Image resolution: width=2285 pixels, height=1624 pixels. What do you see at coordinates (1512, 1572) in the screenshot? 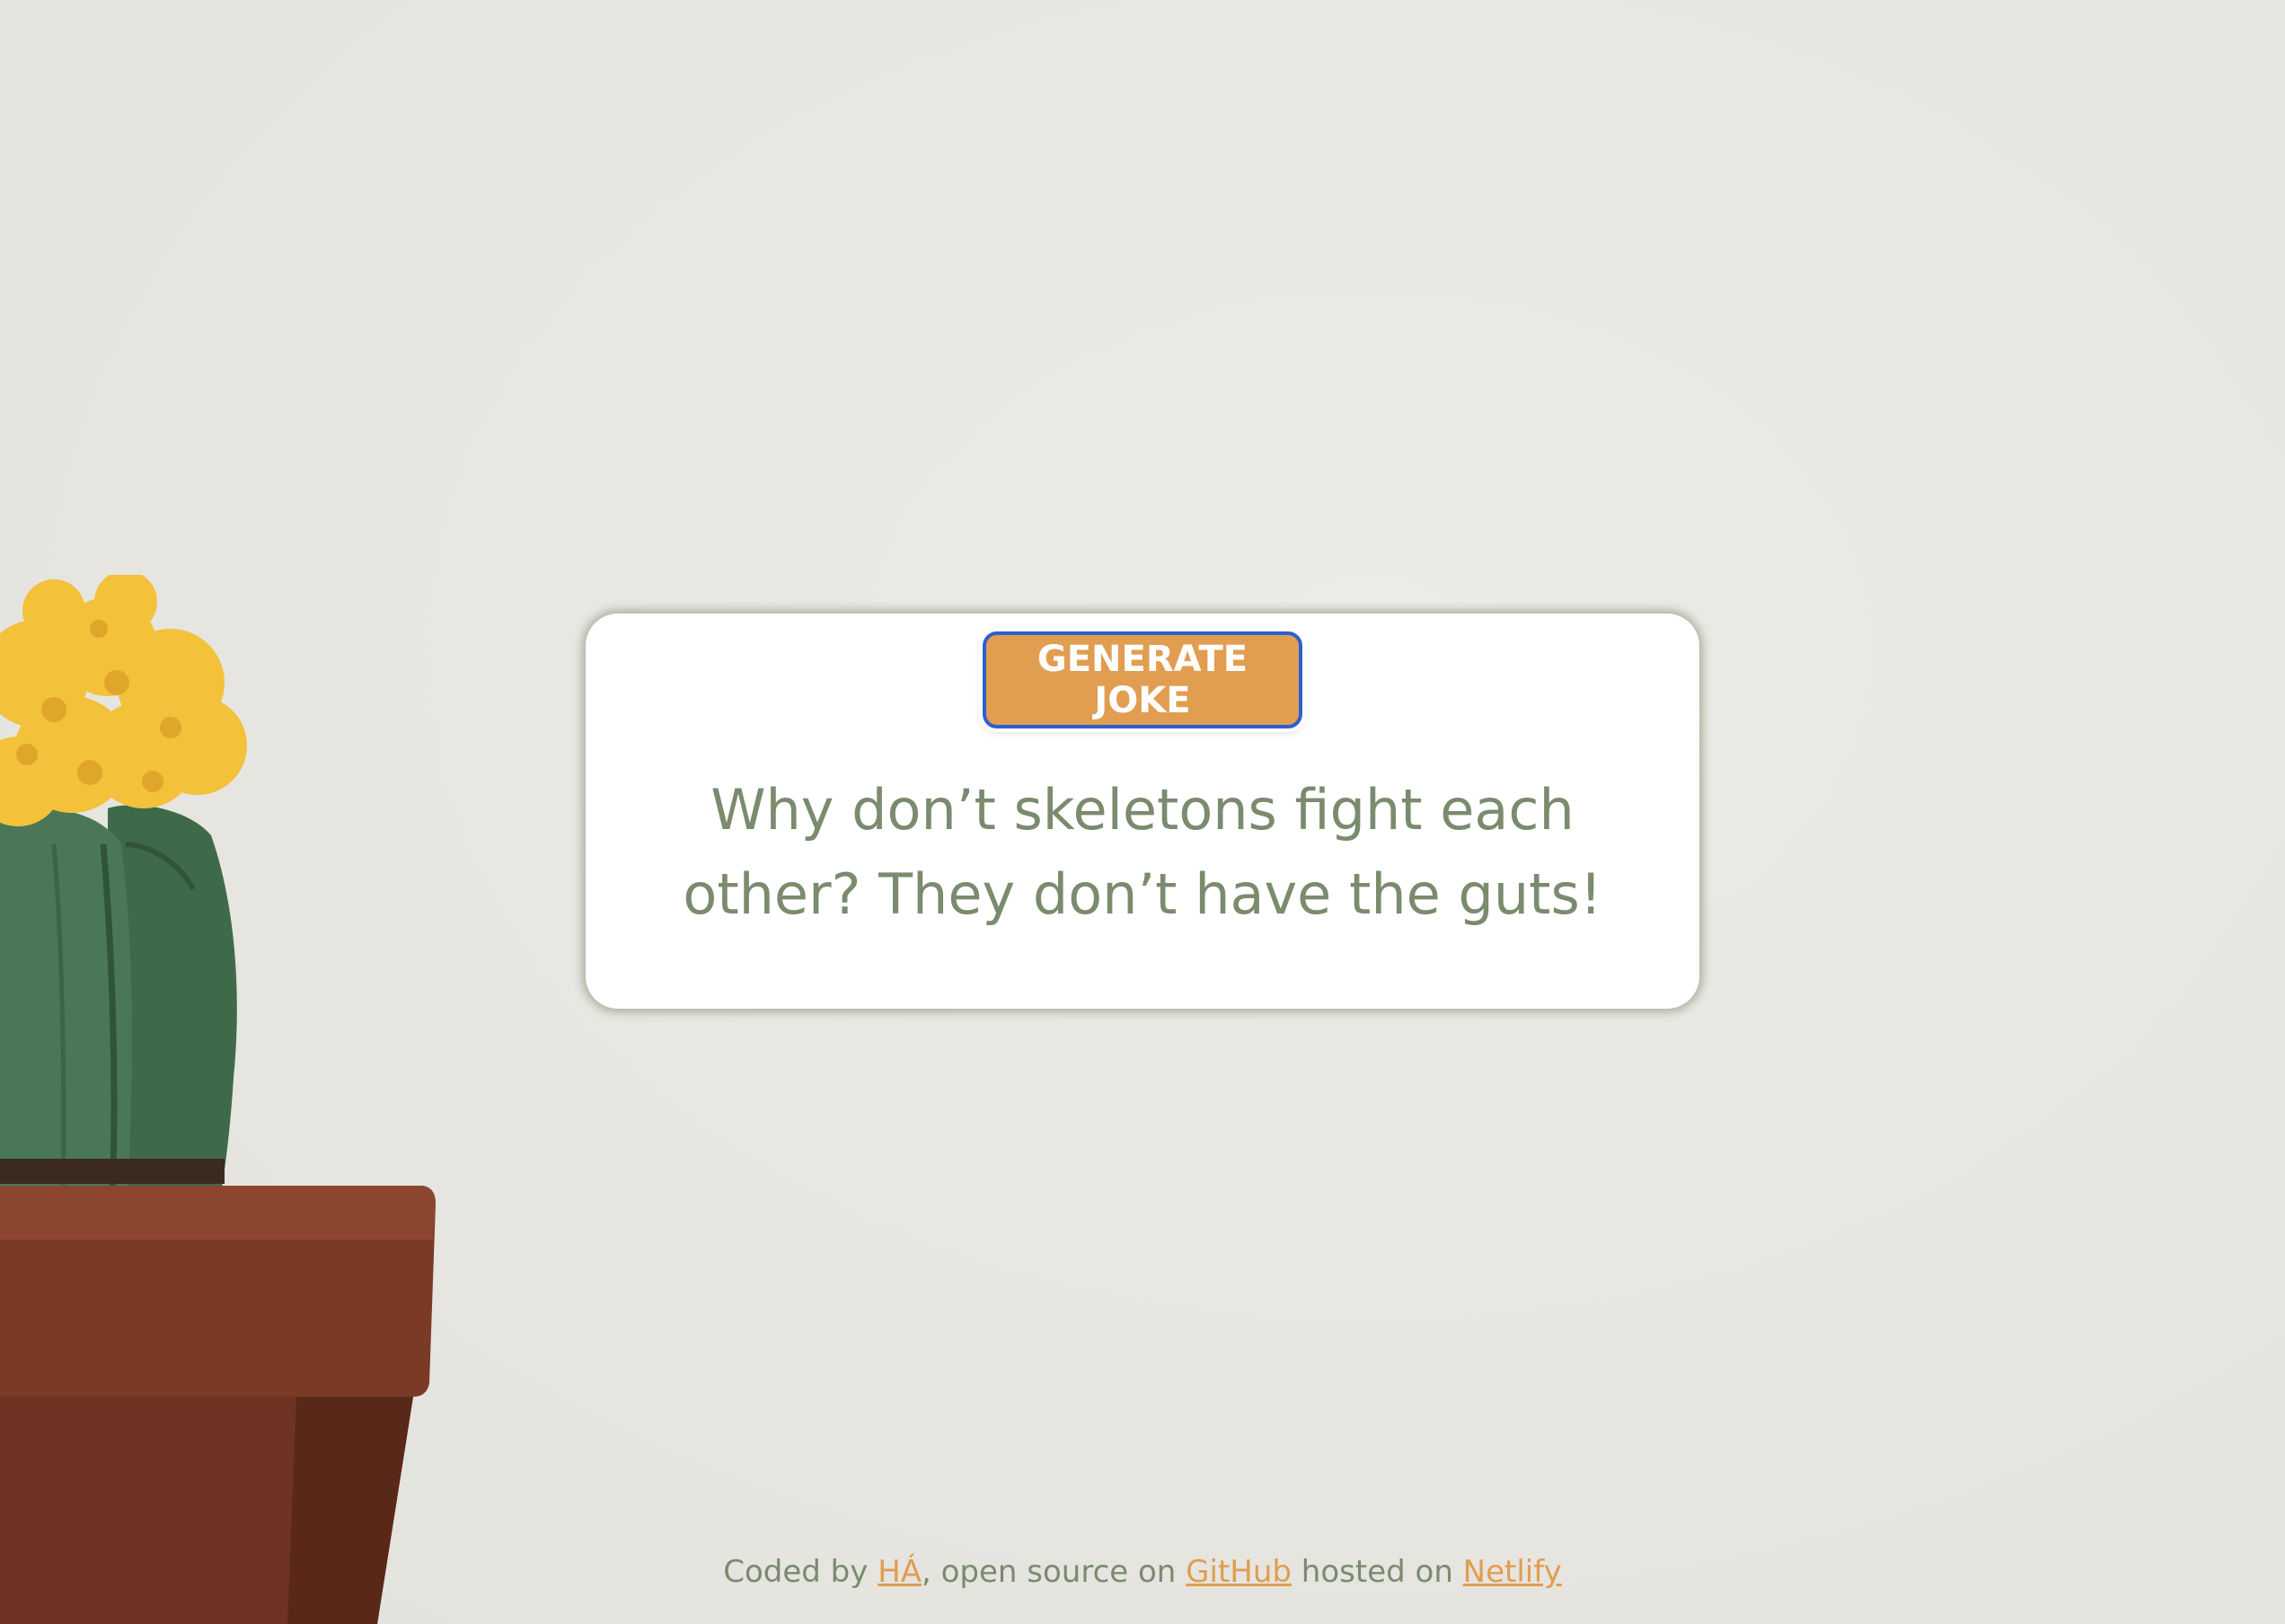
I see `netlify-link: Netlify` at bounding box center [1512, 1572].